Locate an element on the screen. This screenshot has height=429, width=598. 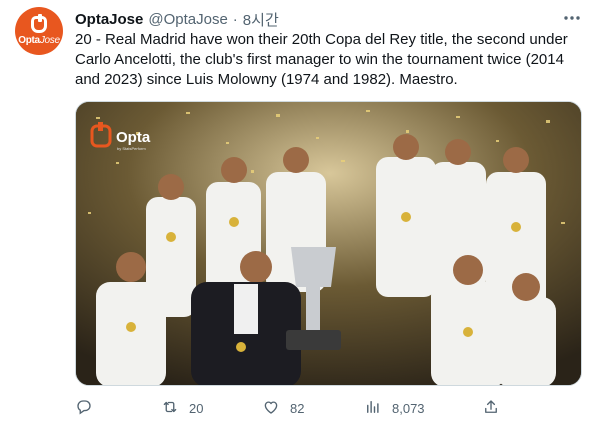
share-icon is located at coordinates (491, 408).